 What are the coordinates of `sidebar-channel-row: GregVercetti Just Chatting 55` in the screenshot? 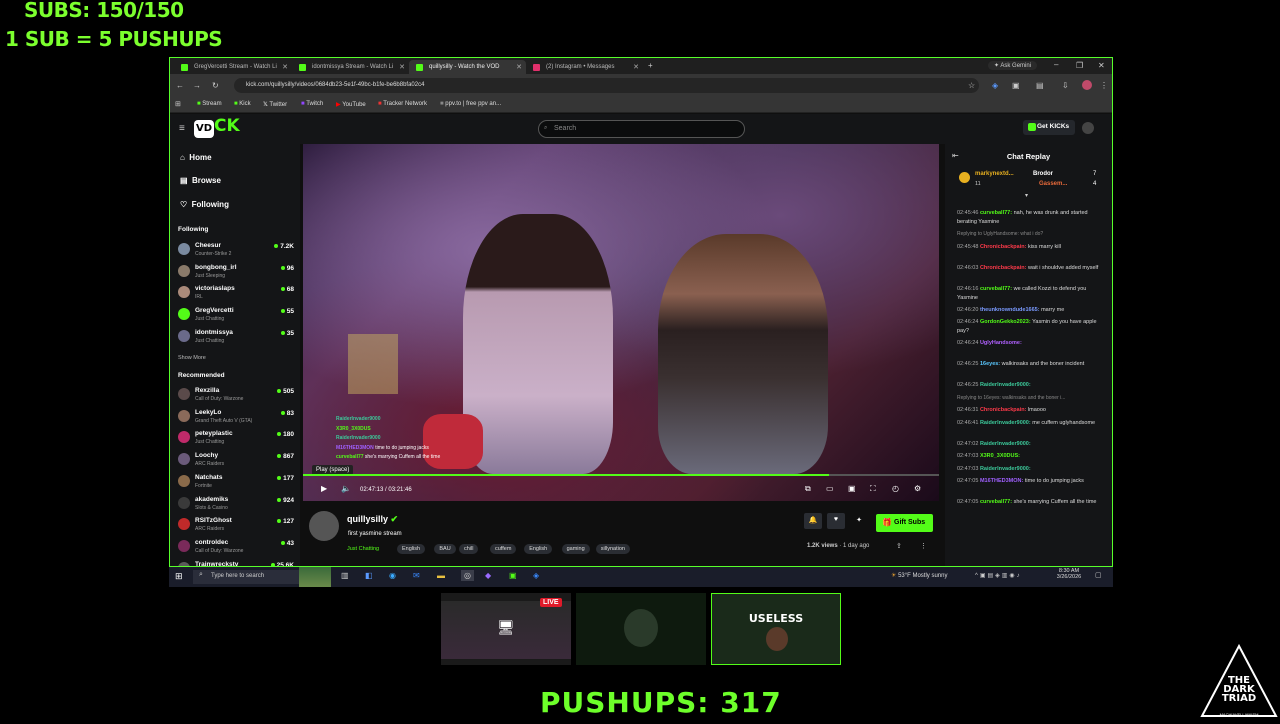 It's located at (237, 316).